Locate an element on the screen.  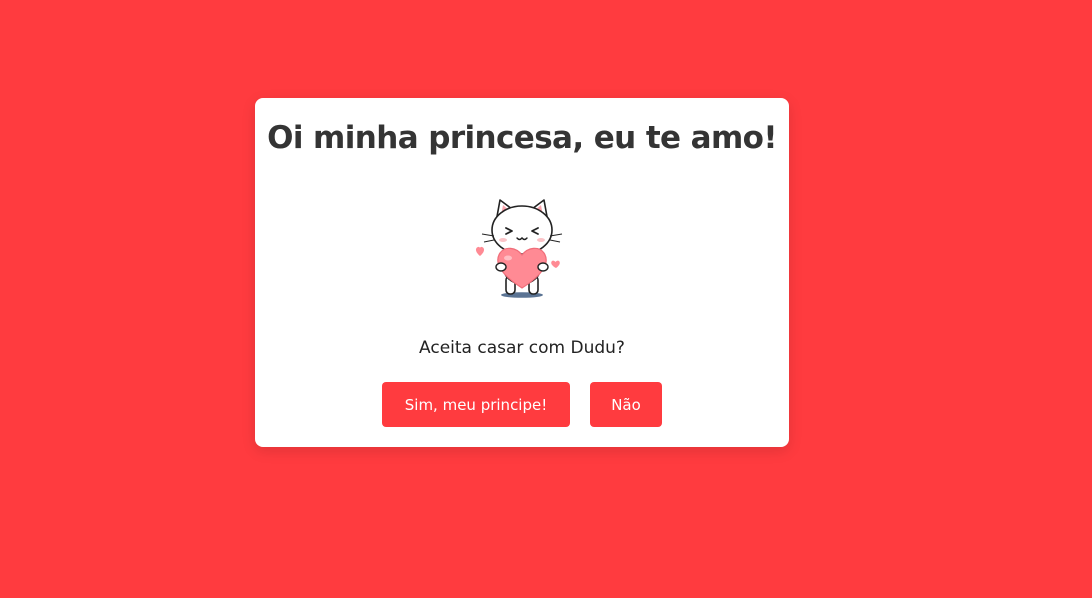
yes-button: Sim, meu principe! is located at coordinates (476, 404).